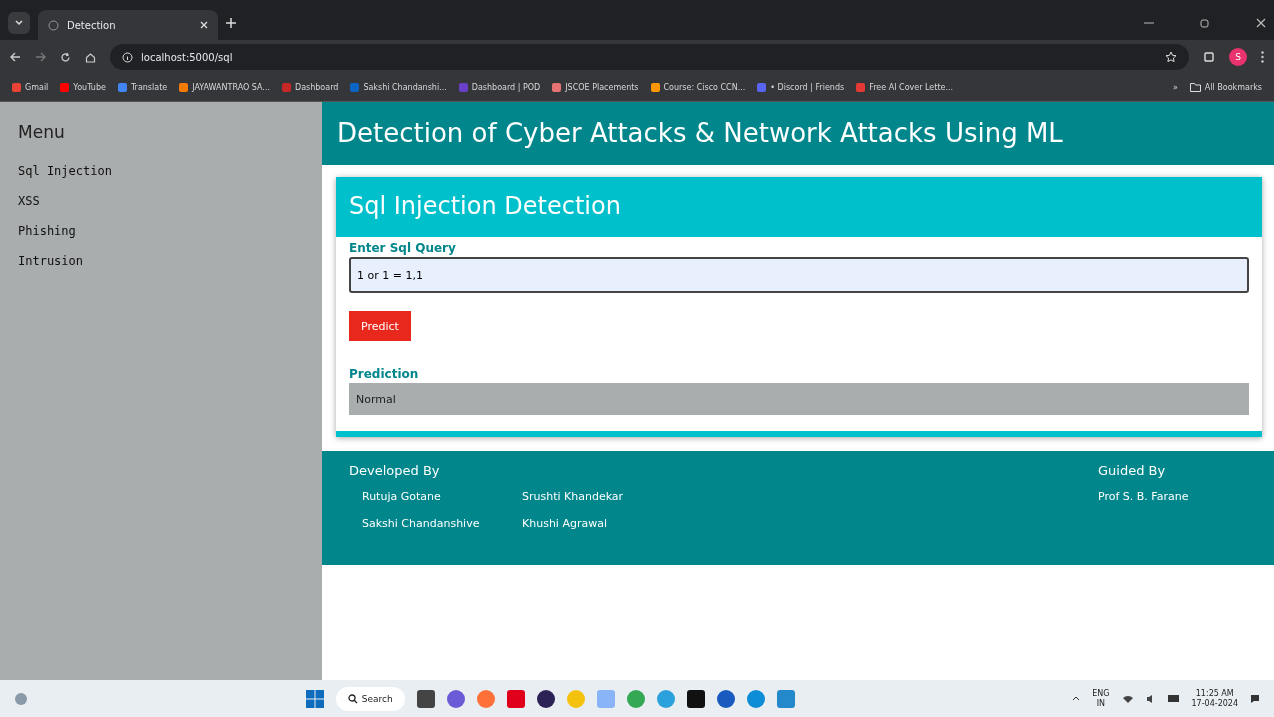  Describe the element at coordinates (380, 326) in the screenshot. I see `predict-button: Predict` at that location.